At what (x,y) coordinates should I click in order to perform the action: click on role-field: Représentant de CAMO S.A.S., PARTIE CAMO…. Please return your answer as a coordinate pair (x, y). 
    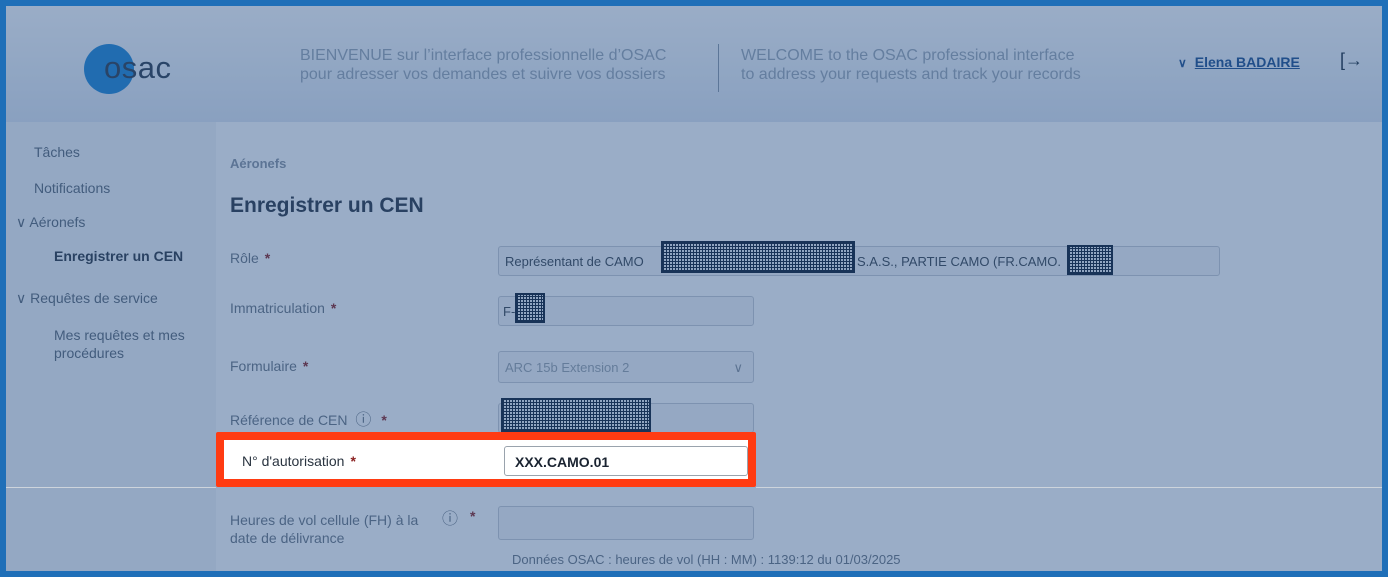
    Looking at the image, I should click on (859, 258).